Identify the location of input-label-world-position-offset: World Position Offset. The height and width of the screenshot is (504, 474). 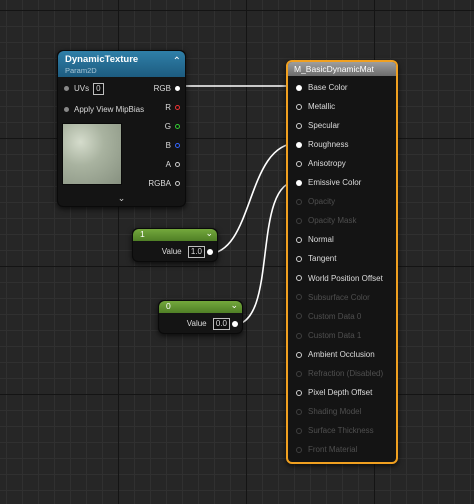
(345, 278).